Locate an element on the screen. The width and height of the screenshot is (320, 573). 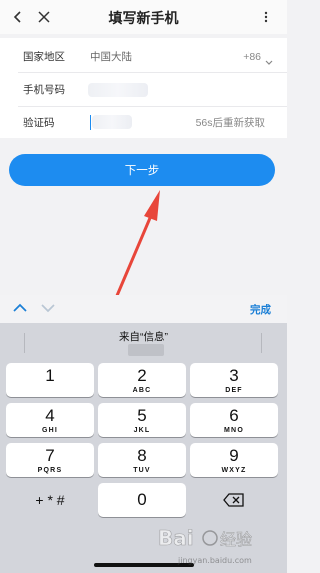
done-button: 完成 is located at coordinates (260, 309).